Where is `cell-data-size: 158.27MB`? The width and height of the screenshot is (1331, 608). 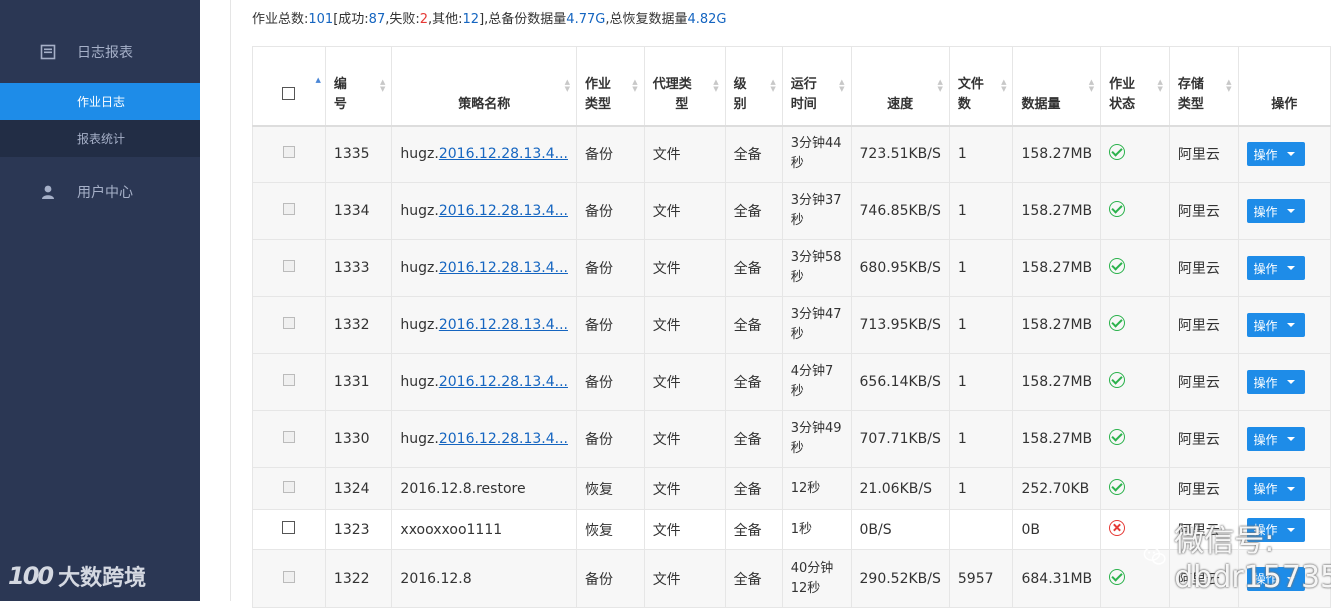
cell-data-size: 158.27MB is located at coordinates (1057, 382).